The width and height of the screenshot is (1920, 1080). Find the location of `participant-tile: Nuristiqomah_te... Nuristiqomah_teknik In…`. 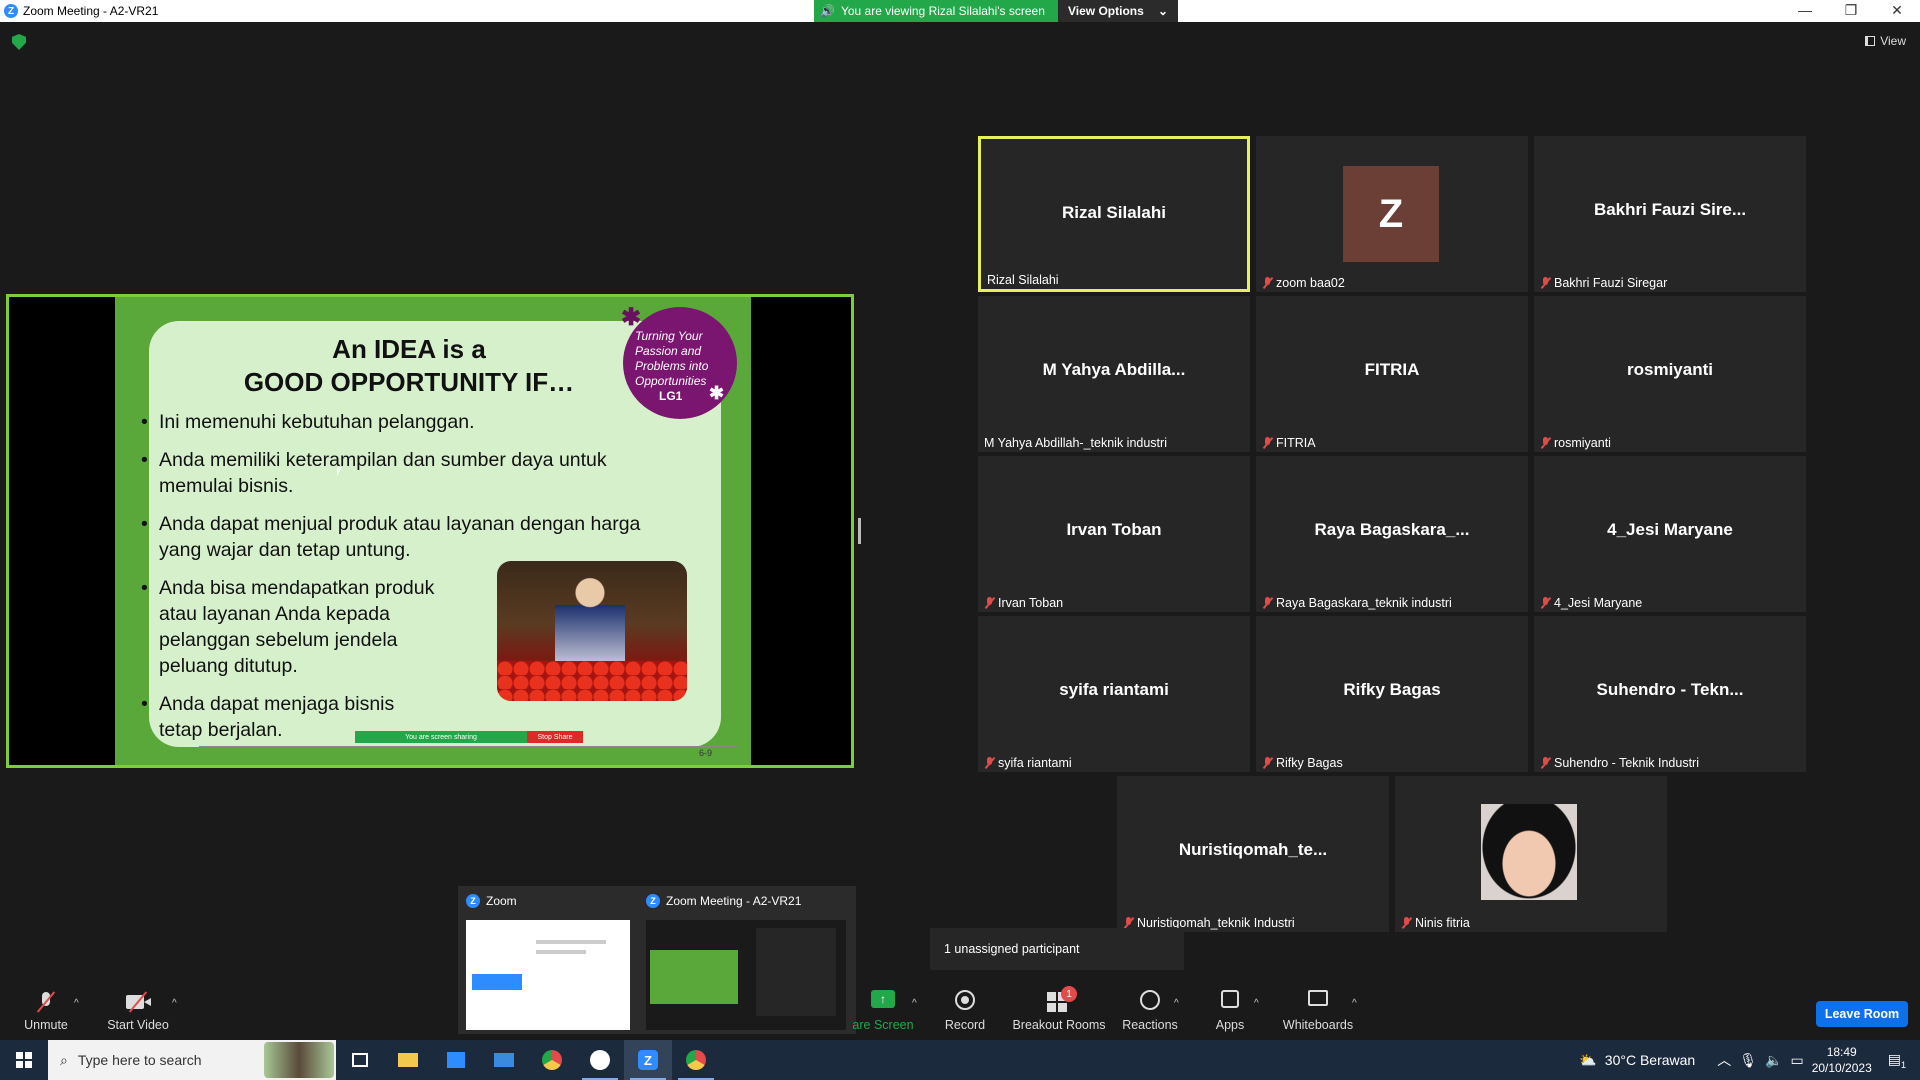

participant-tile: Nuristiqomah_te... Nuristiqomah_teknik In… is located at coordinates (1253, 854).